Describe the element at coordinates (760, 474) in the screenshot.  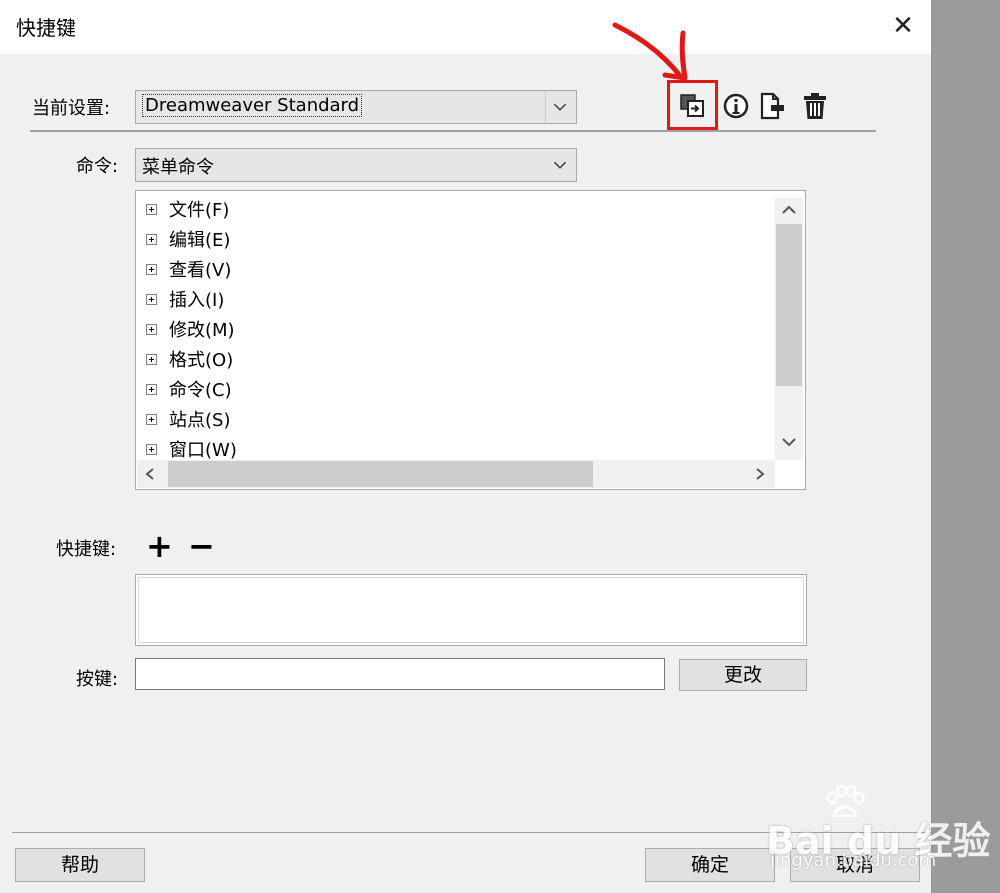
I see `scroll-right-icon` at that location.